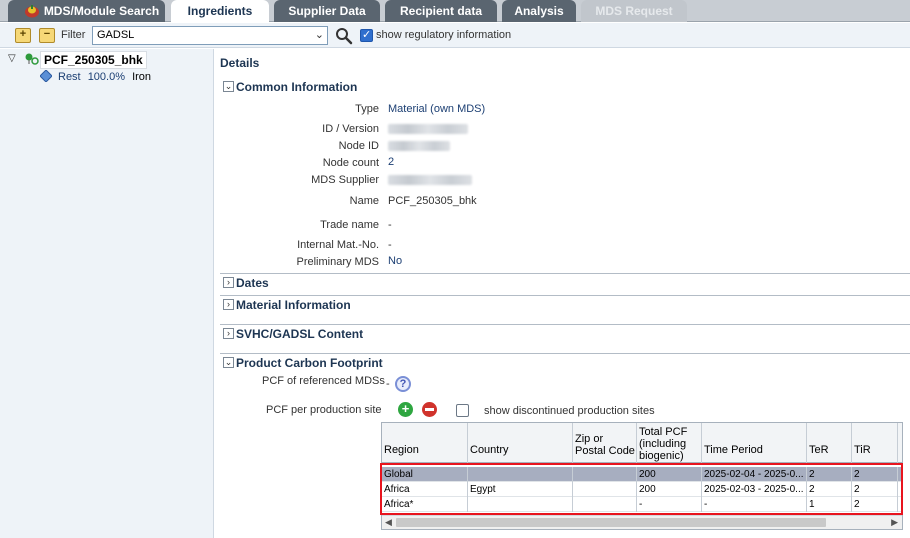  What do you see at coordinates (829, 443) in the screenshot?
I see `col-ter: TeR` at bounding box center [829, 443].